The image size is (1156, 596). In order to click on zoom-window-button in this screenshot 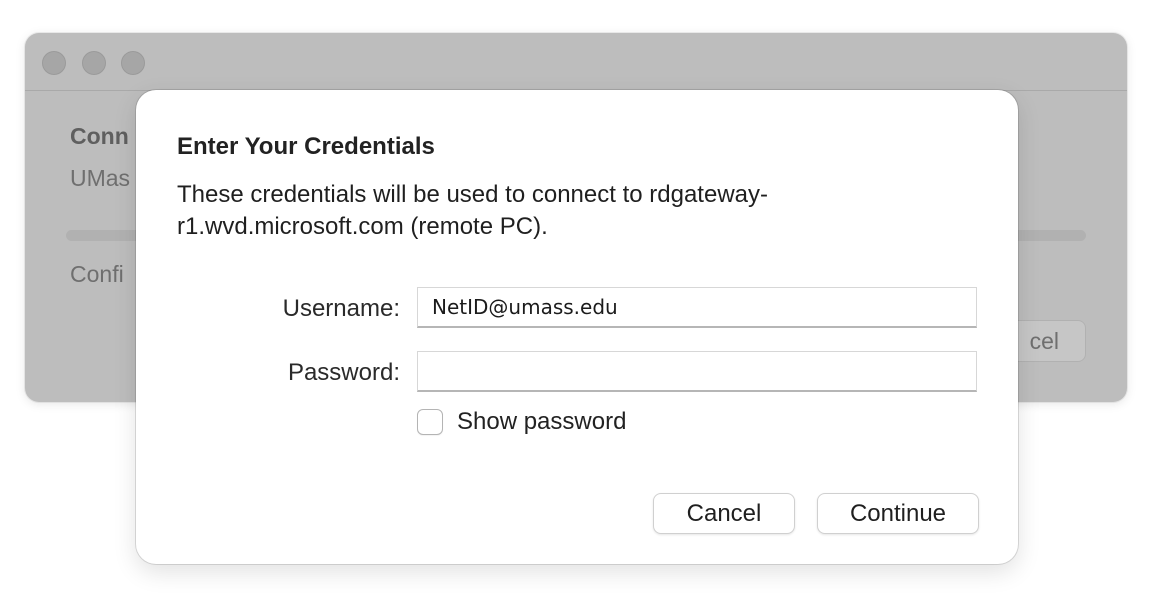, I will do `click(133, 63)`.